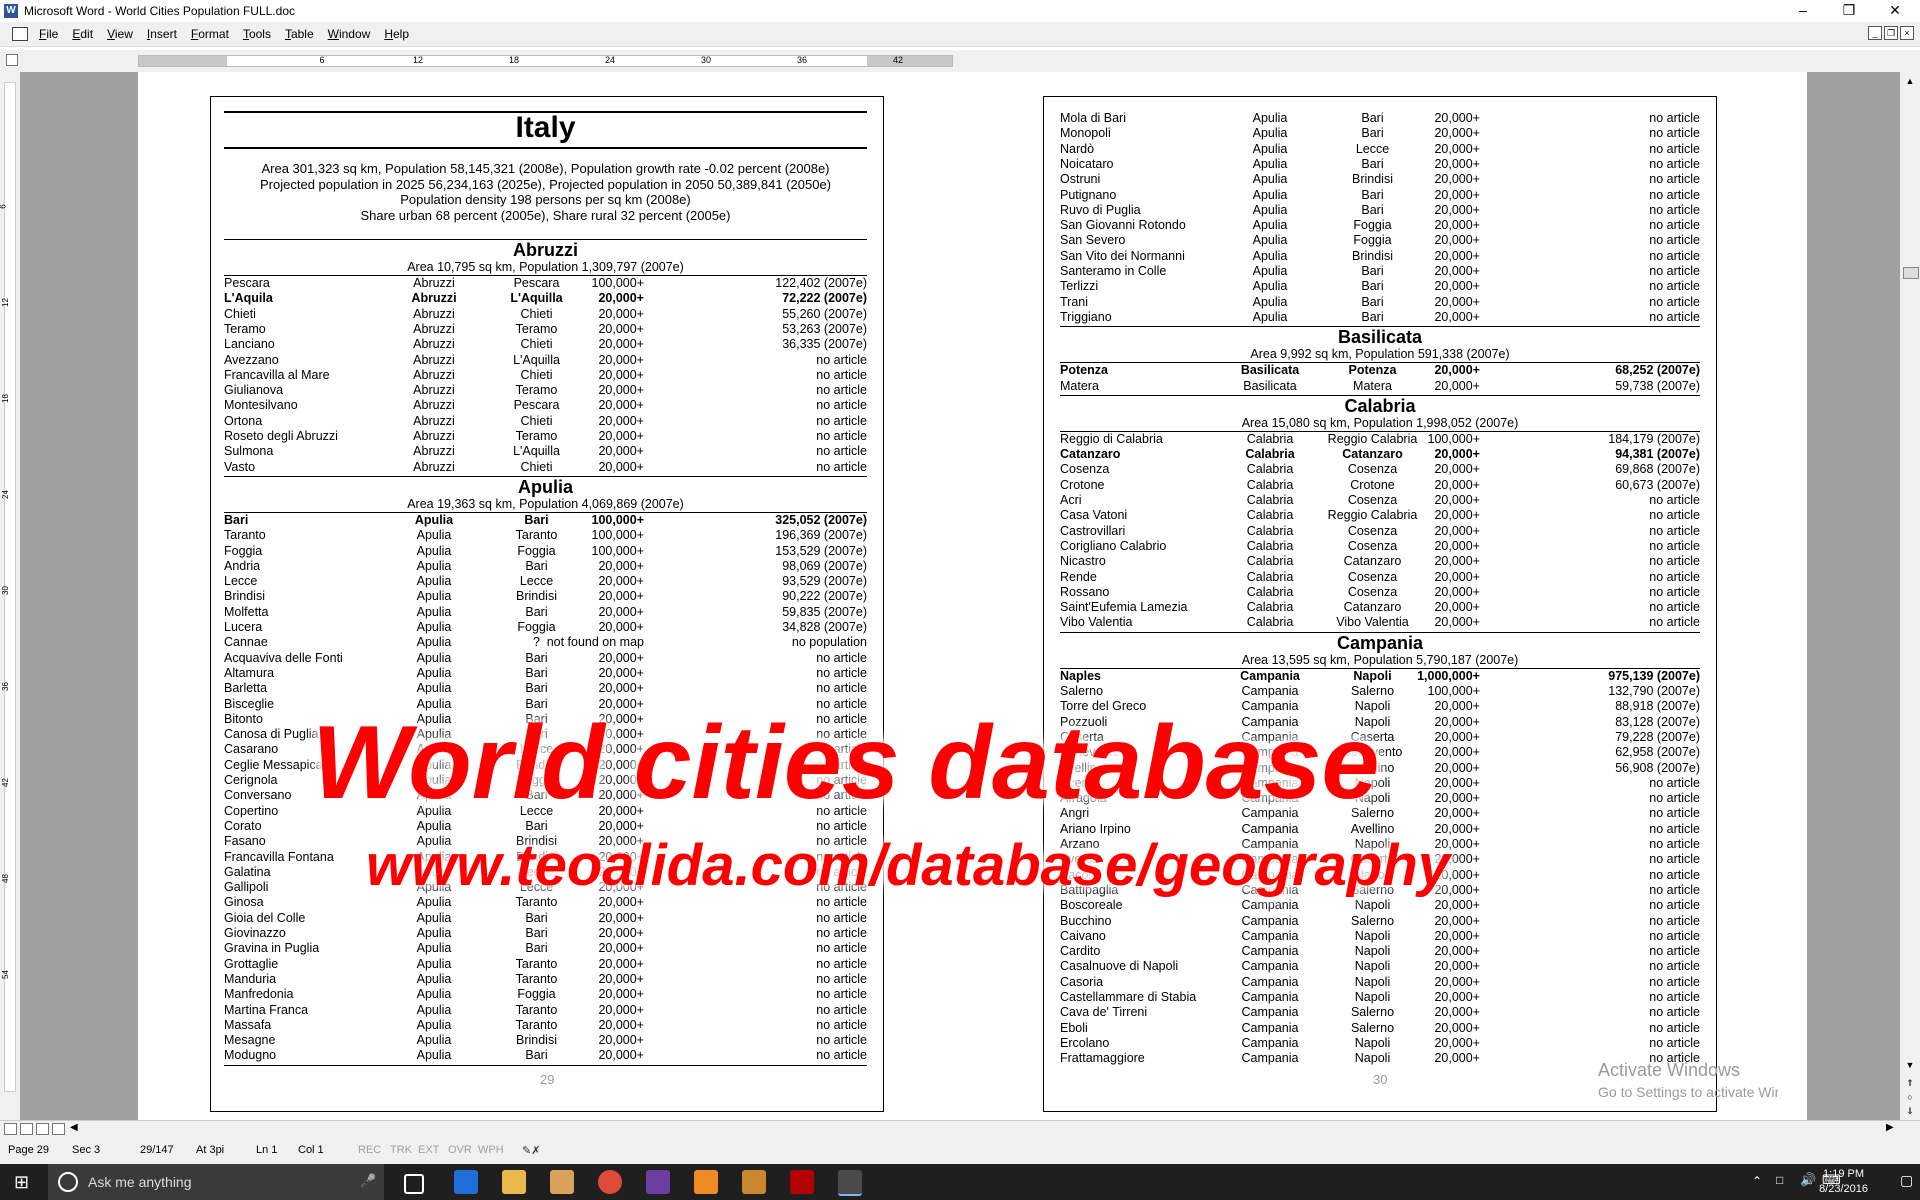 This screenshot has width=1920, height=1200. Describe the element at coordinates (1910, 596) in the screenshot. I see `vertical-scrollbar: ▲ ▼ ⇑ ○ ⇓` at that location.